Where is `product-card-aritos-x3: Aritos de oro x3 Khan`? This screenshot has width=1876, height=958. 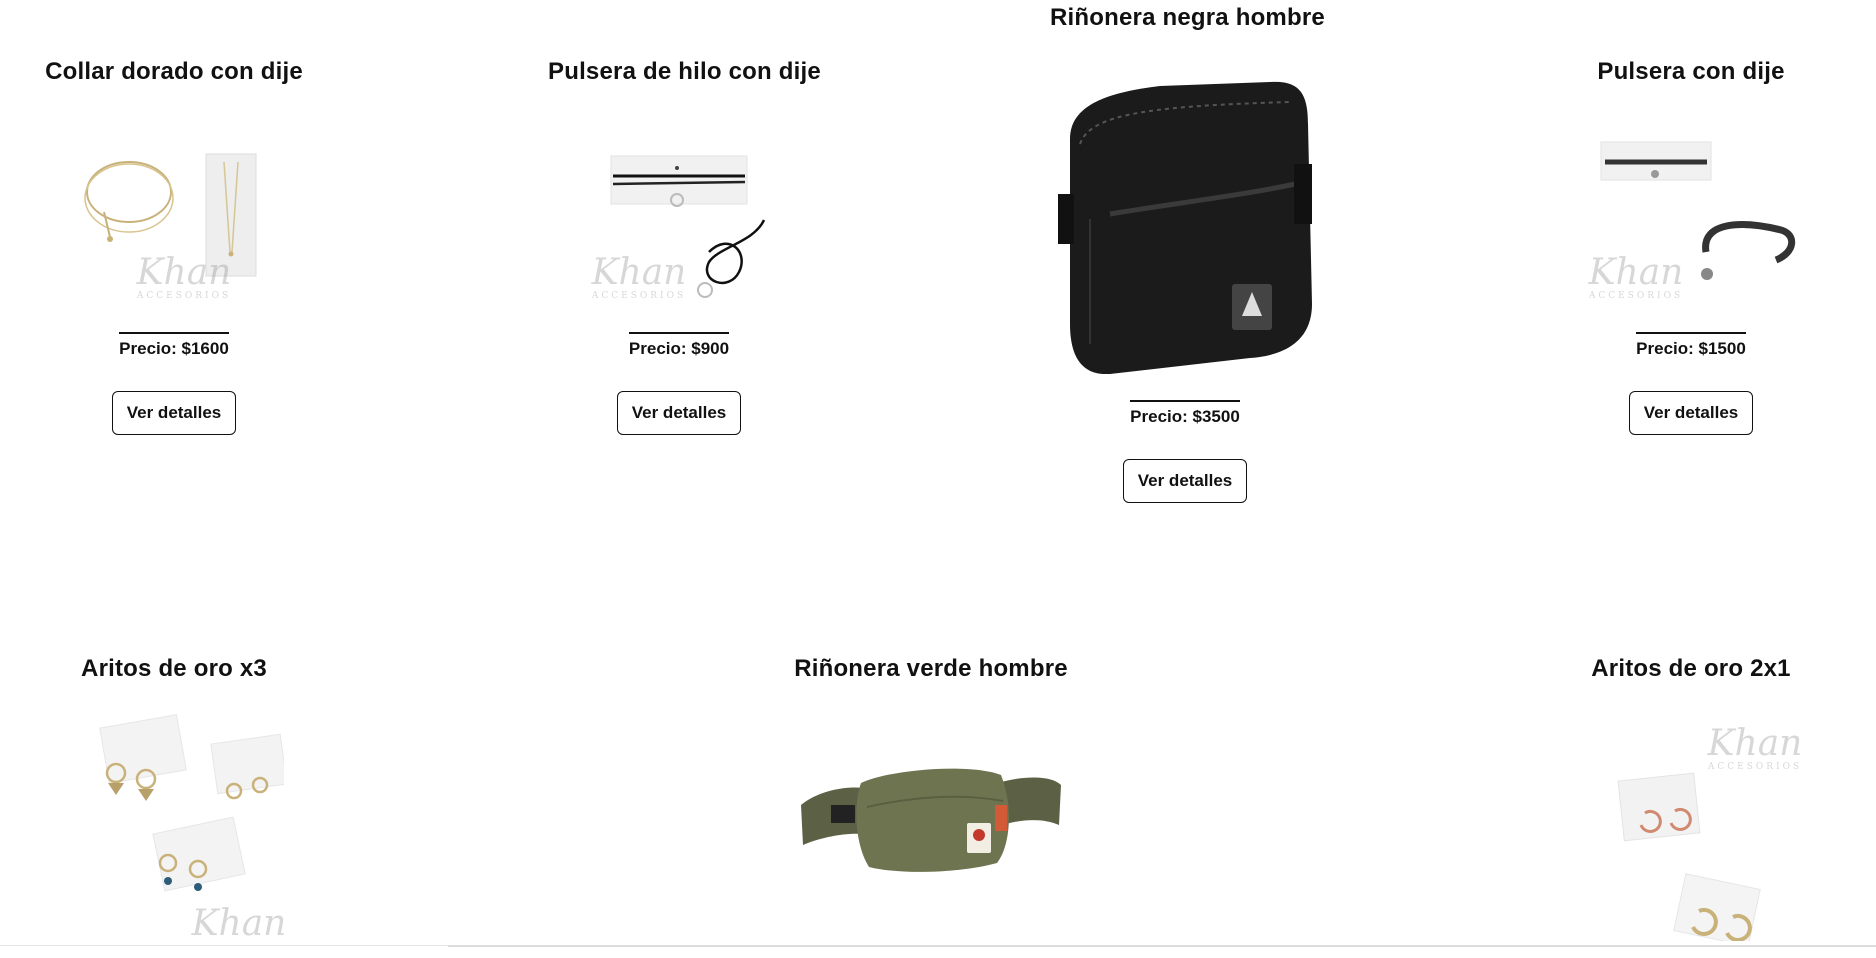
product-card-aritos-x3: Aritos de oro x3 Khan is located at coordinates (174, 804).